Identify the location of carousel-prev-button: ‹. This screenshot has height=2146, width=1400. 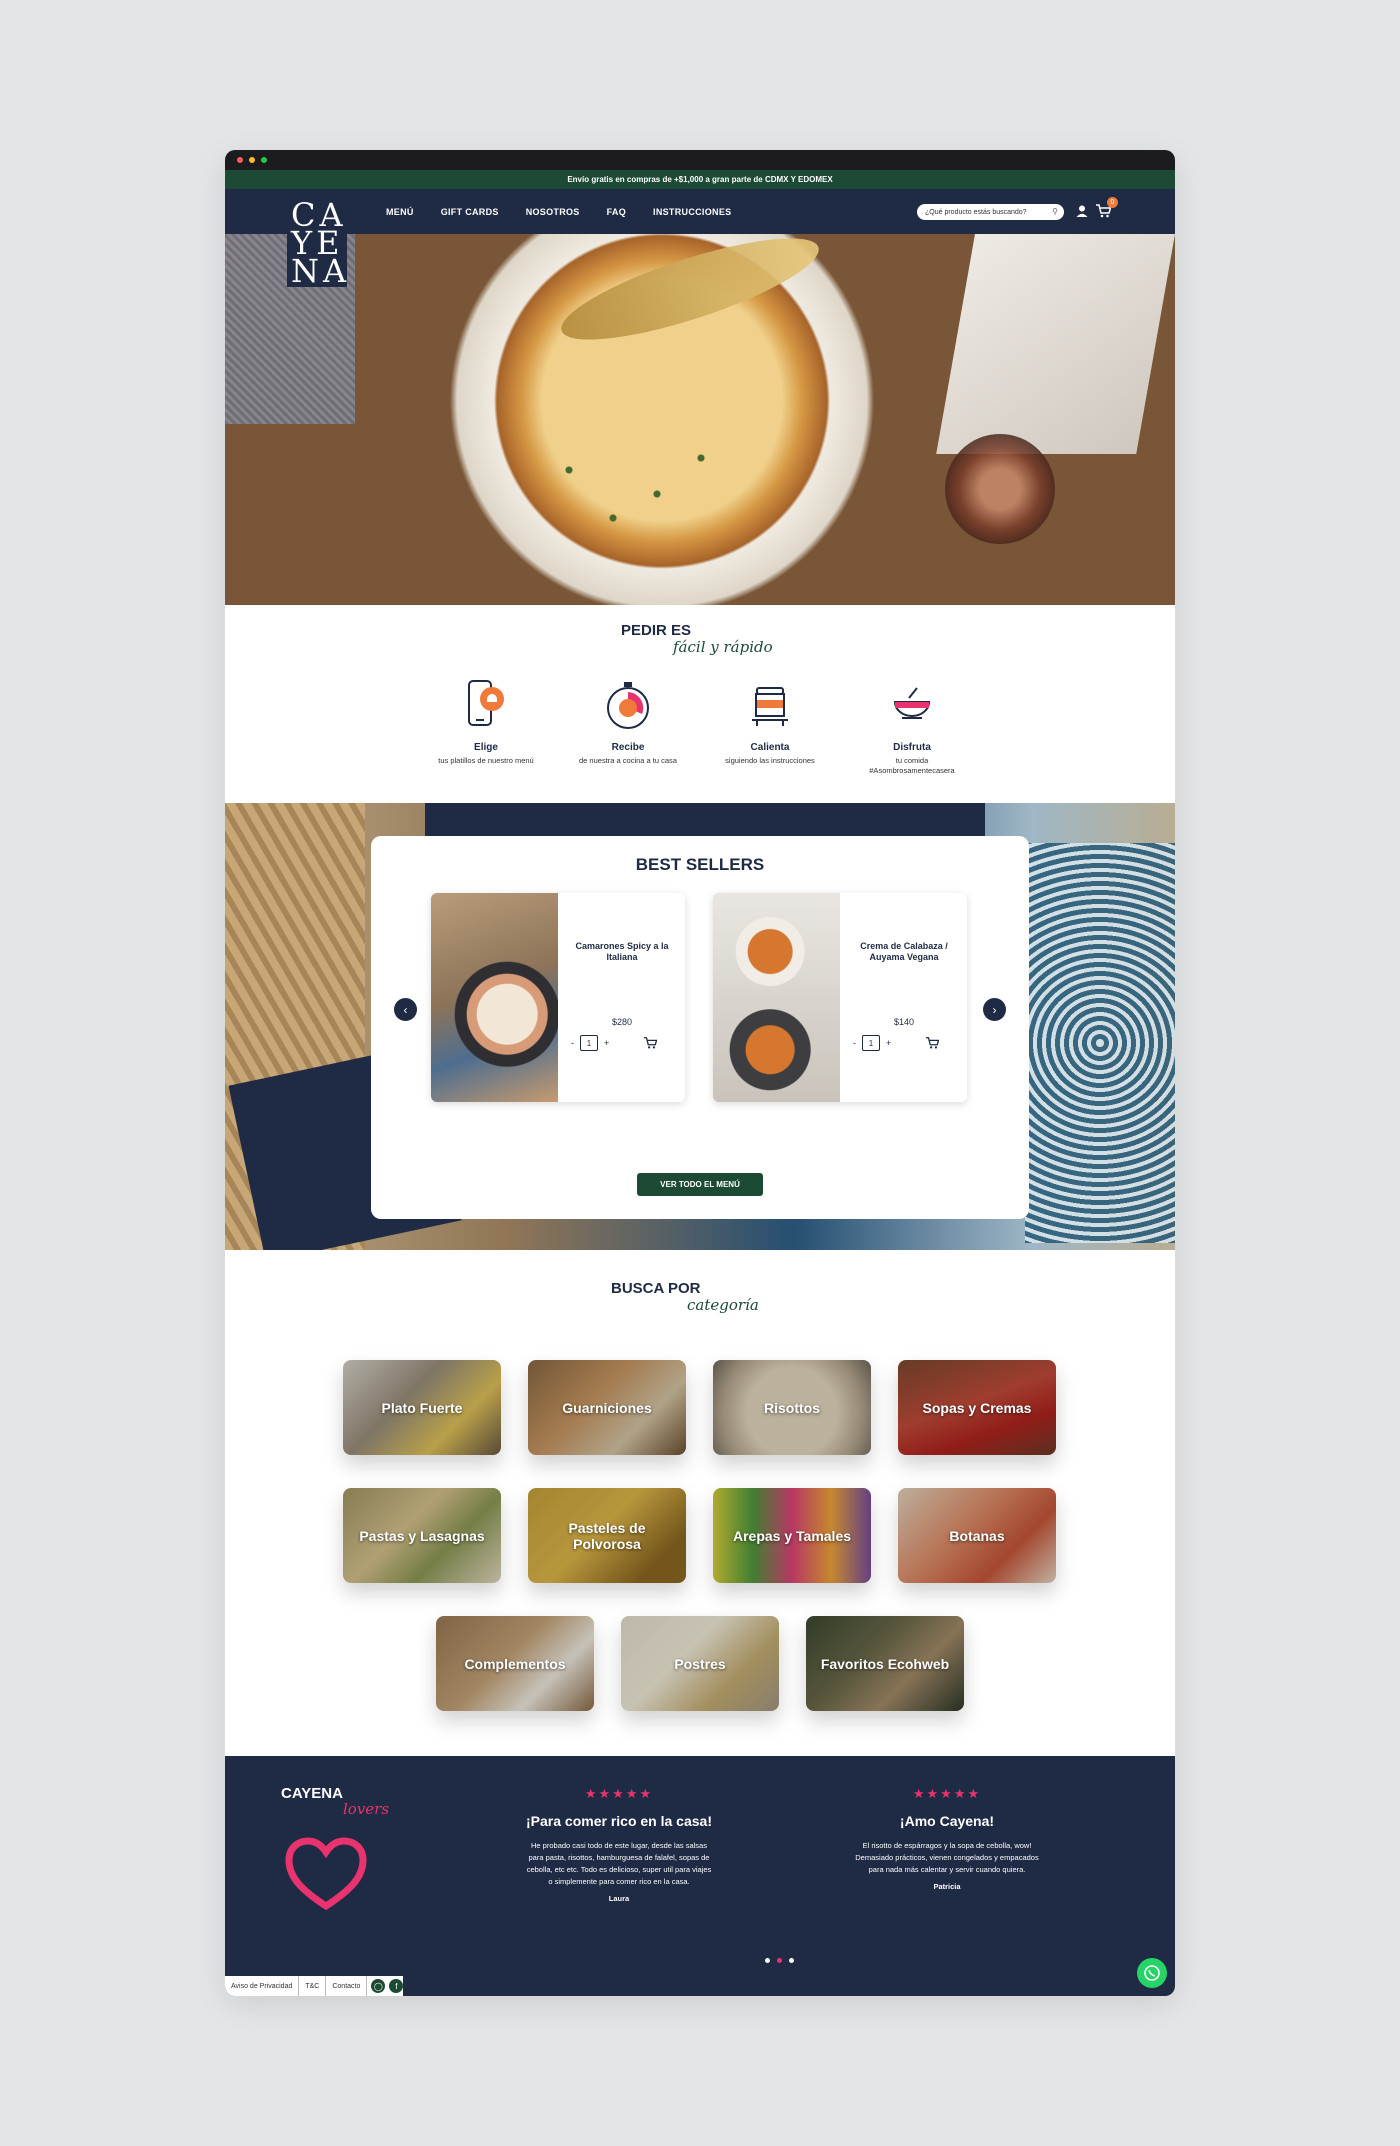
(405, 1009).